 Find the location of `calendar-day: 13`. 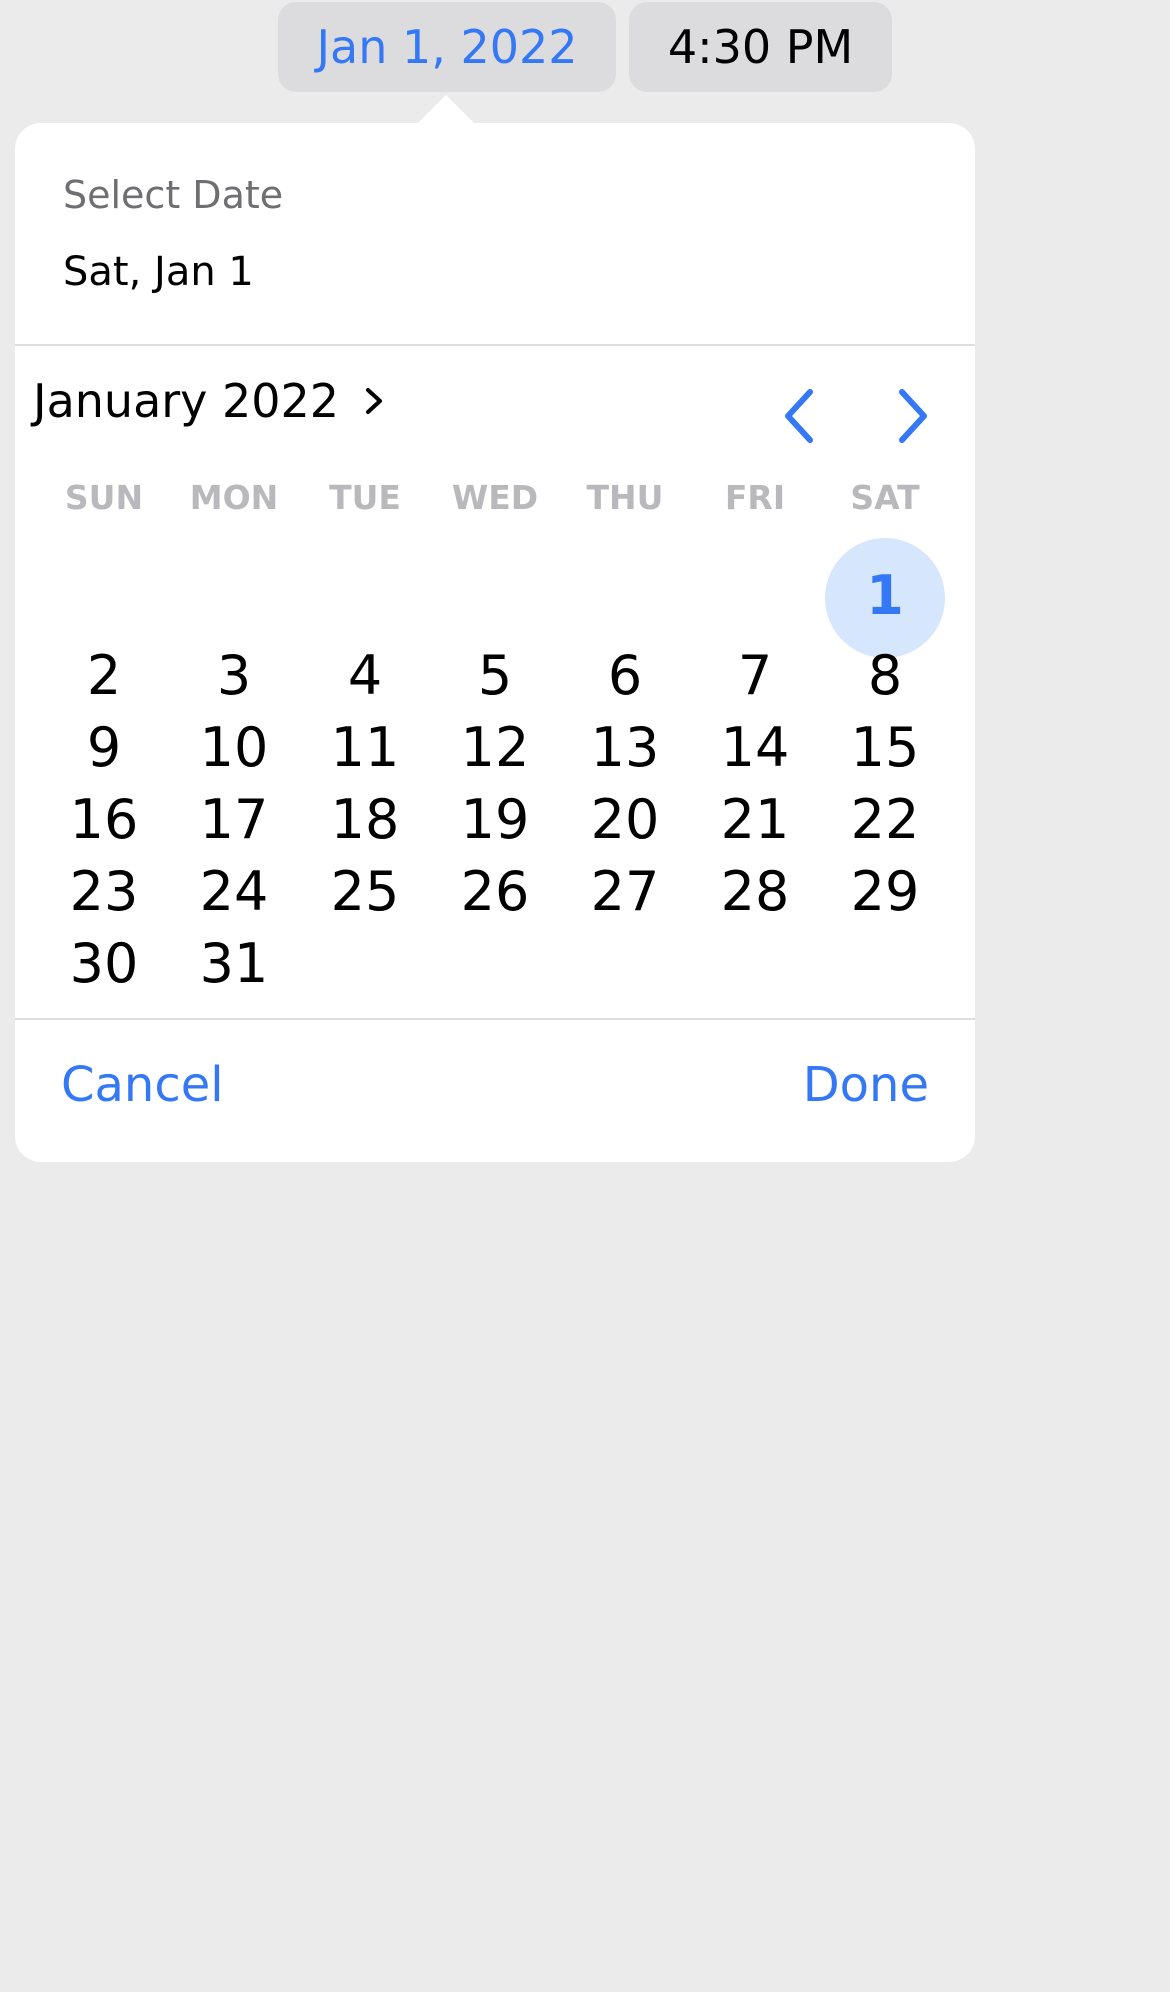

calendar-day: 13 is located at coordinates (625, 748).